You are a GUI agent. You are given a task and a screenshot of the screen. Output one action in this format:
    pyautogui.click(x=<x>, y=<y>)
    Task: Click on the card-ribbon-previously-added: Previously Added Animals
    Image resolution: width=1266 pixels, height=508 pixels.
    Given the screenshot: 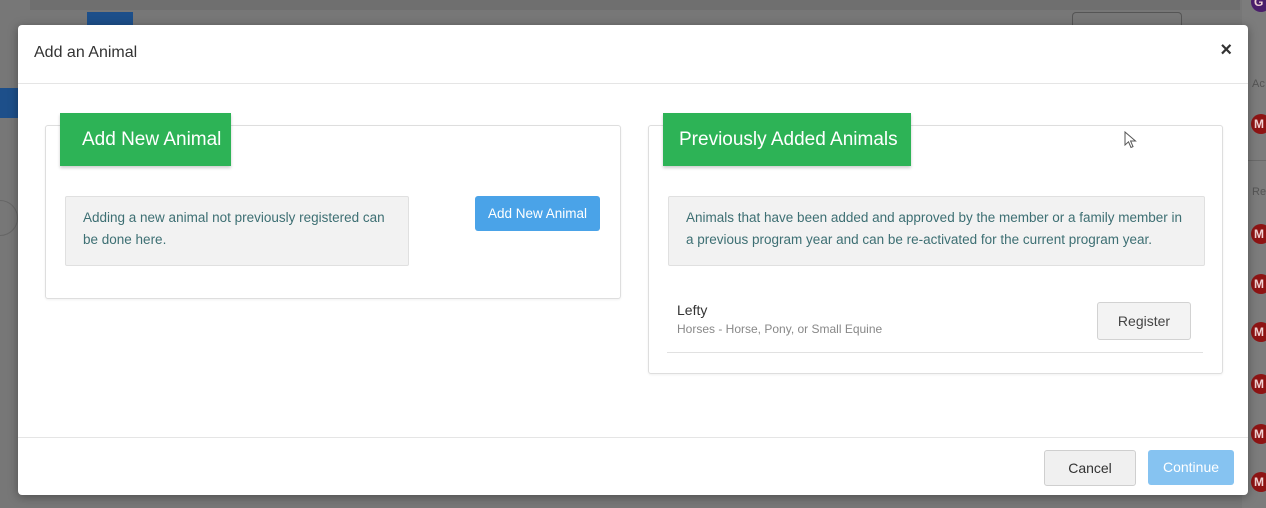 What is the action you would take?
    pyautogui.click(x=787, y=139)
    